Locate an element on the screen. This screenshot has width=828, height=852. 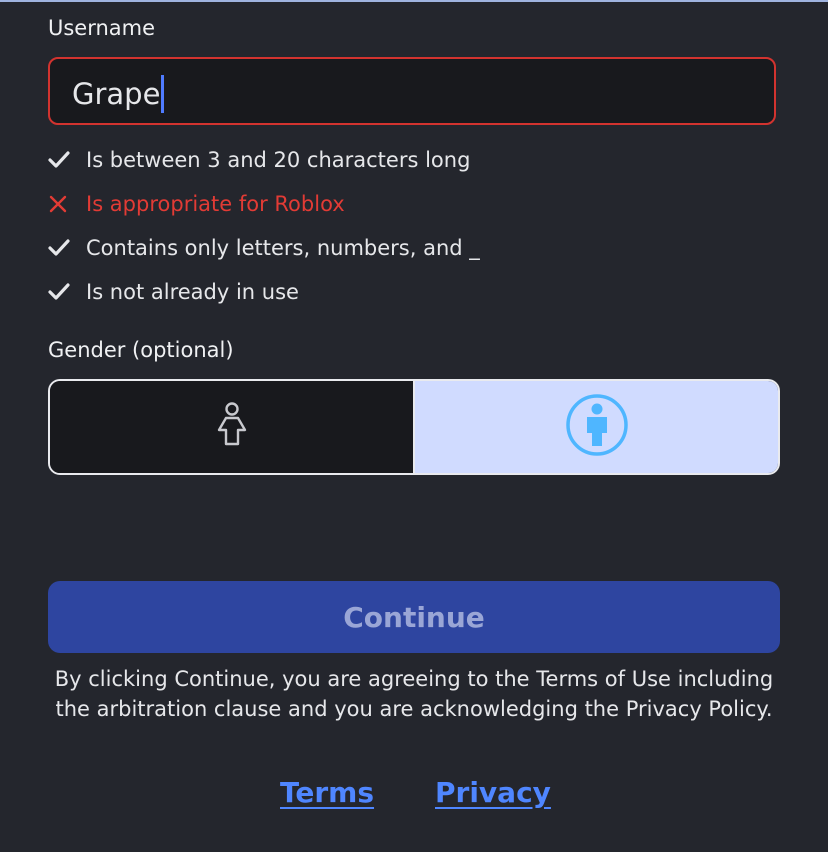
username-text: Grape is located at coordinates (116, 94).